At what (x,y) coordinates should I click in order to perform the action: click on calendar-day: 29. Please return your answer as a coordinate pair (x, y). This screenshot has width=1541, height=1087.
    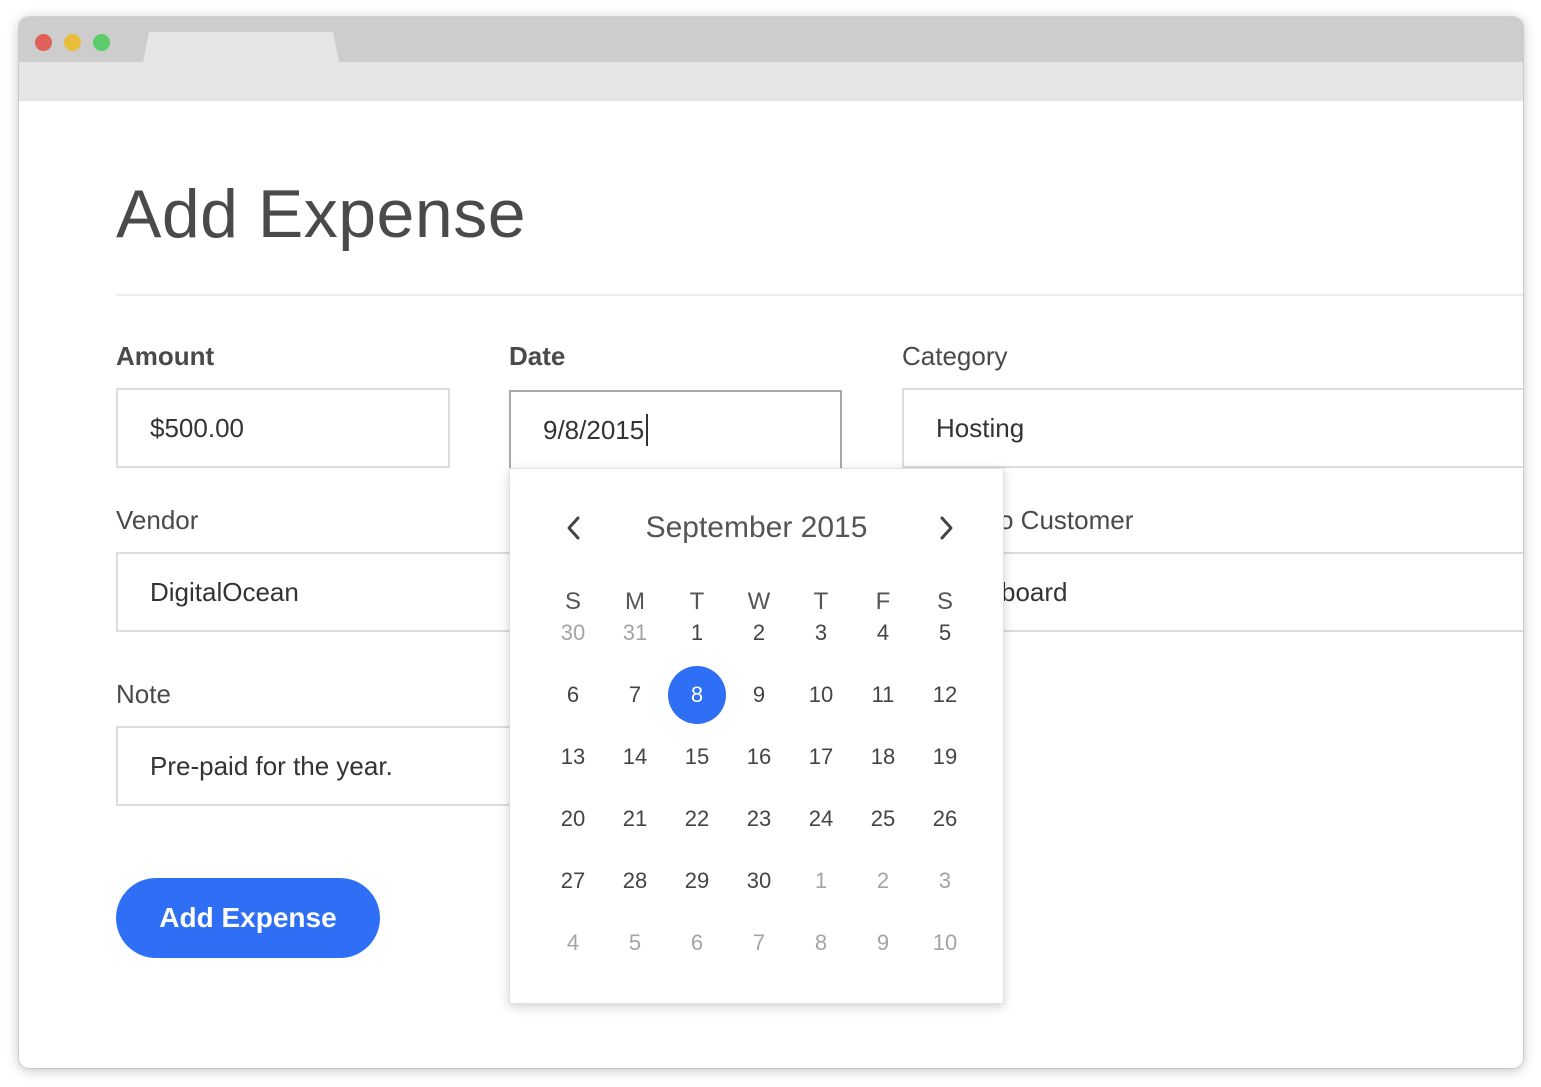
    Looking at the image, I should click on (697, 881).